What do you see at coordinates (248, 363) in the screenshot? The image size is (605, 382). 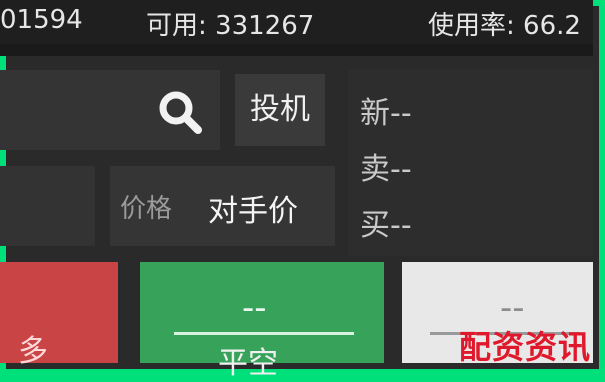 I see `close-short-label: 平空` at bounding box center [248, 363].